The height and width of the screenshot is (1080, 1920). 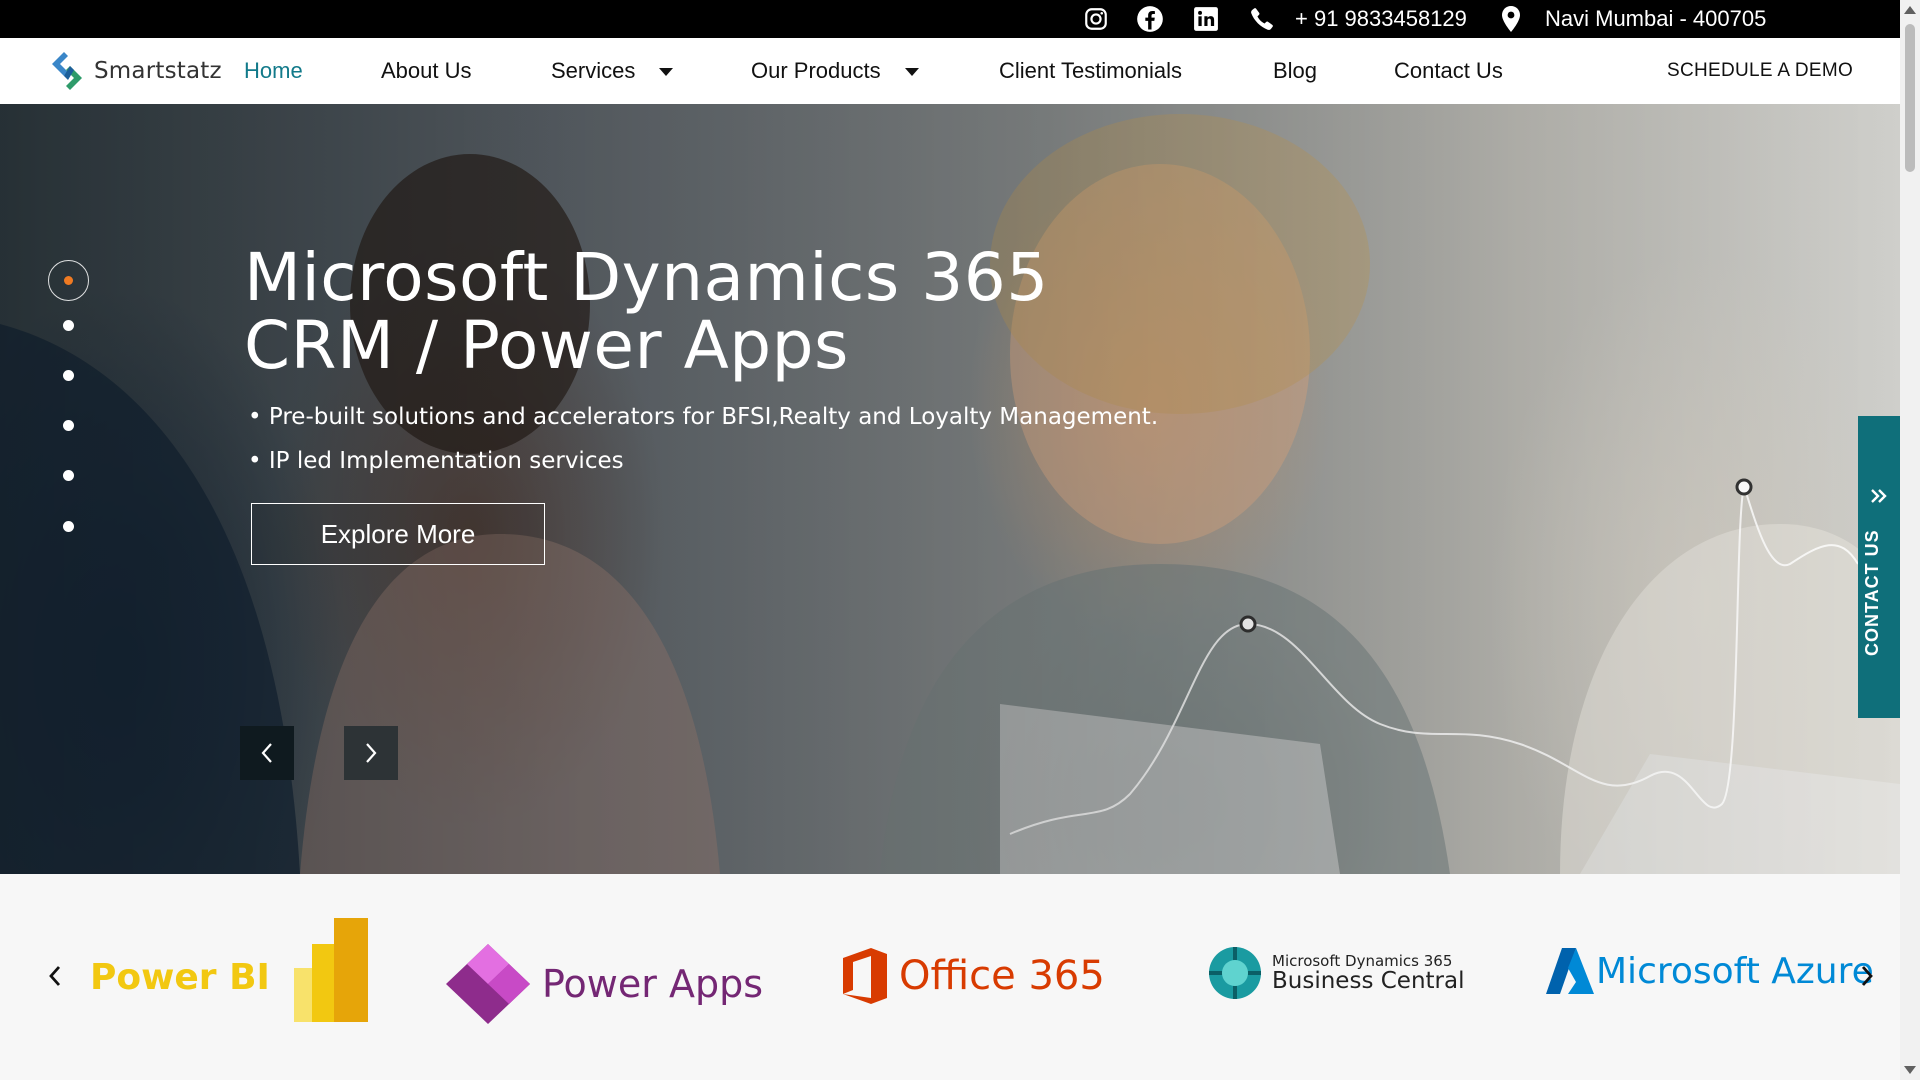 I want to click on location-pin-icon, so click(x=1511, y=19).